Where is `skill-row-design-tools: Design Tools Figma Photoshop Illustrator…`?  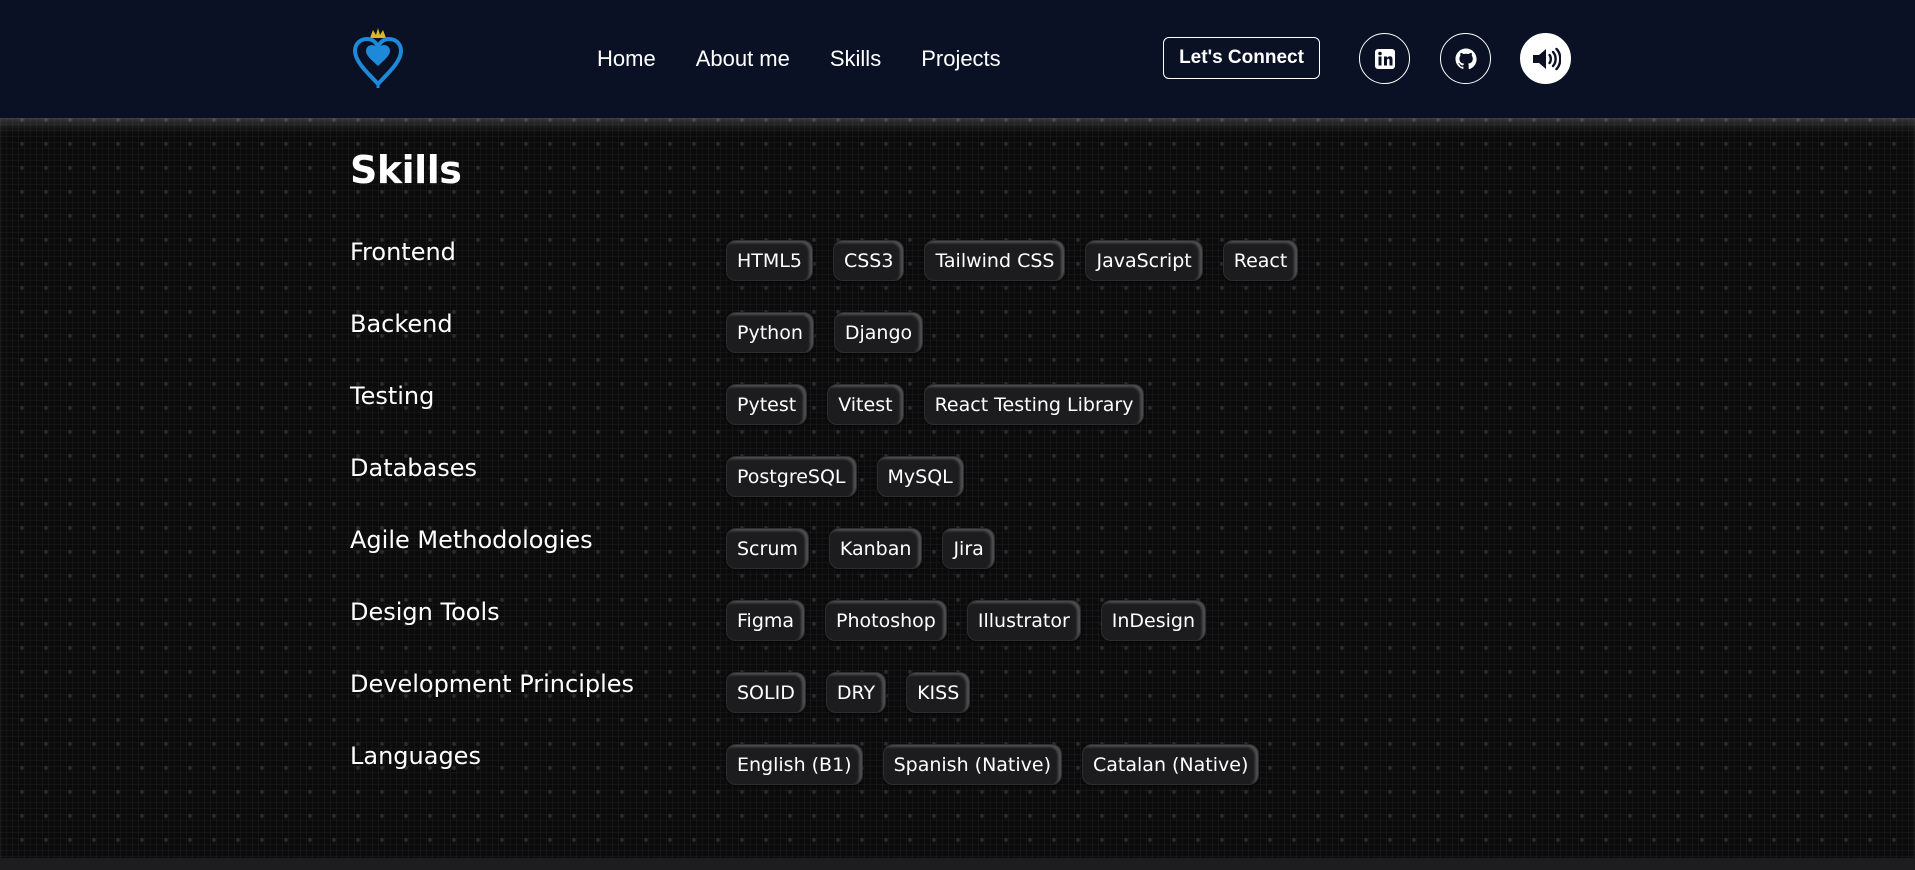 skill-row-design-tools: Design Tools Figma Photoshop Illustrator… is located at coordinates (1050, 621).